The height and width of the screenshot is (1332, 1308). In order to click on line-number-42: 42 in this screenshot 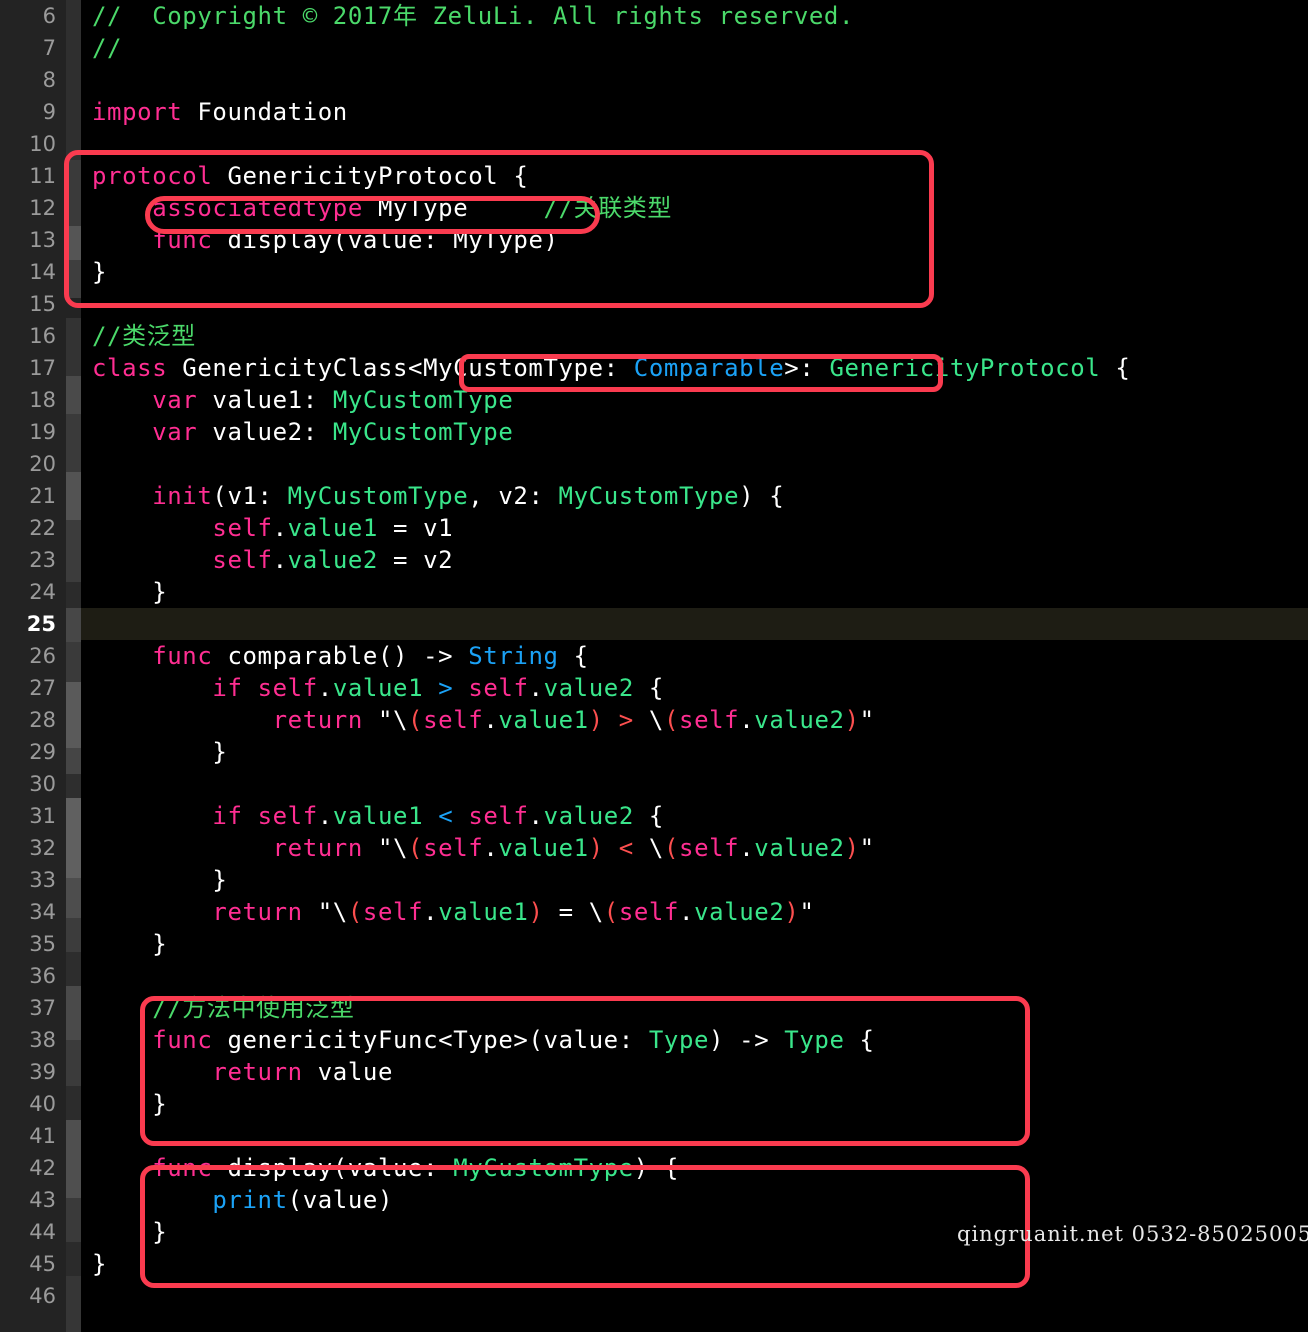, I will do `click(28, 1168)`.